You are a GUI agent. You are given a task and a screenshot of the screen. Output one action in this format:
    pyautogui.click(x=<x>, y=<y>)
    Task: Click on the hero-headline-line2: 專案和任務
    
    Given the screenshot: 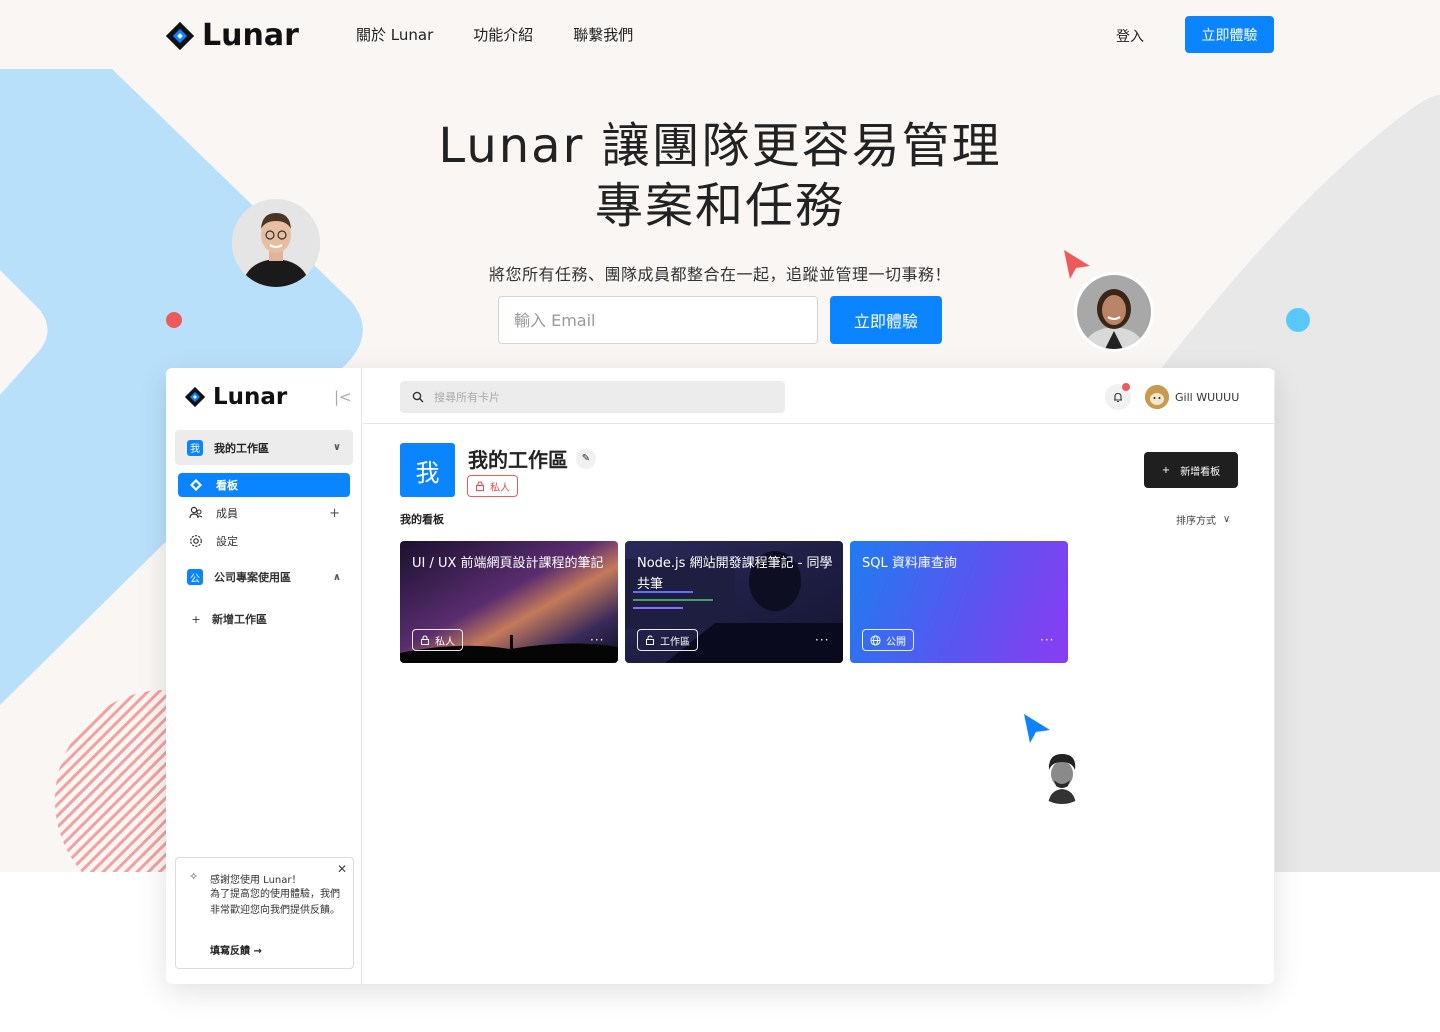 What is the action you would take?
    pyautogui.click(x=719, y=206)
    